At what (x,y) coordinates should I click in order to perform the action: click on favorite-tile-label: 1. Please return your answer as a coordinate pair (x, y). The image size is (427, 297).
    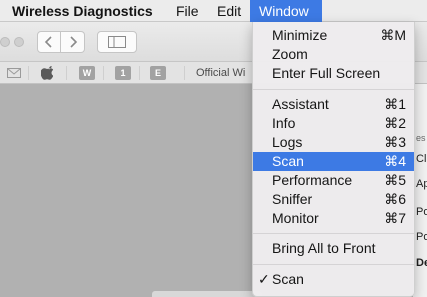
    Looking at the image, I should click on (123, 73).